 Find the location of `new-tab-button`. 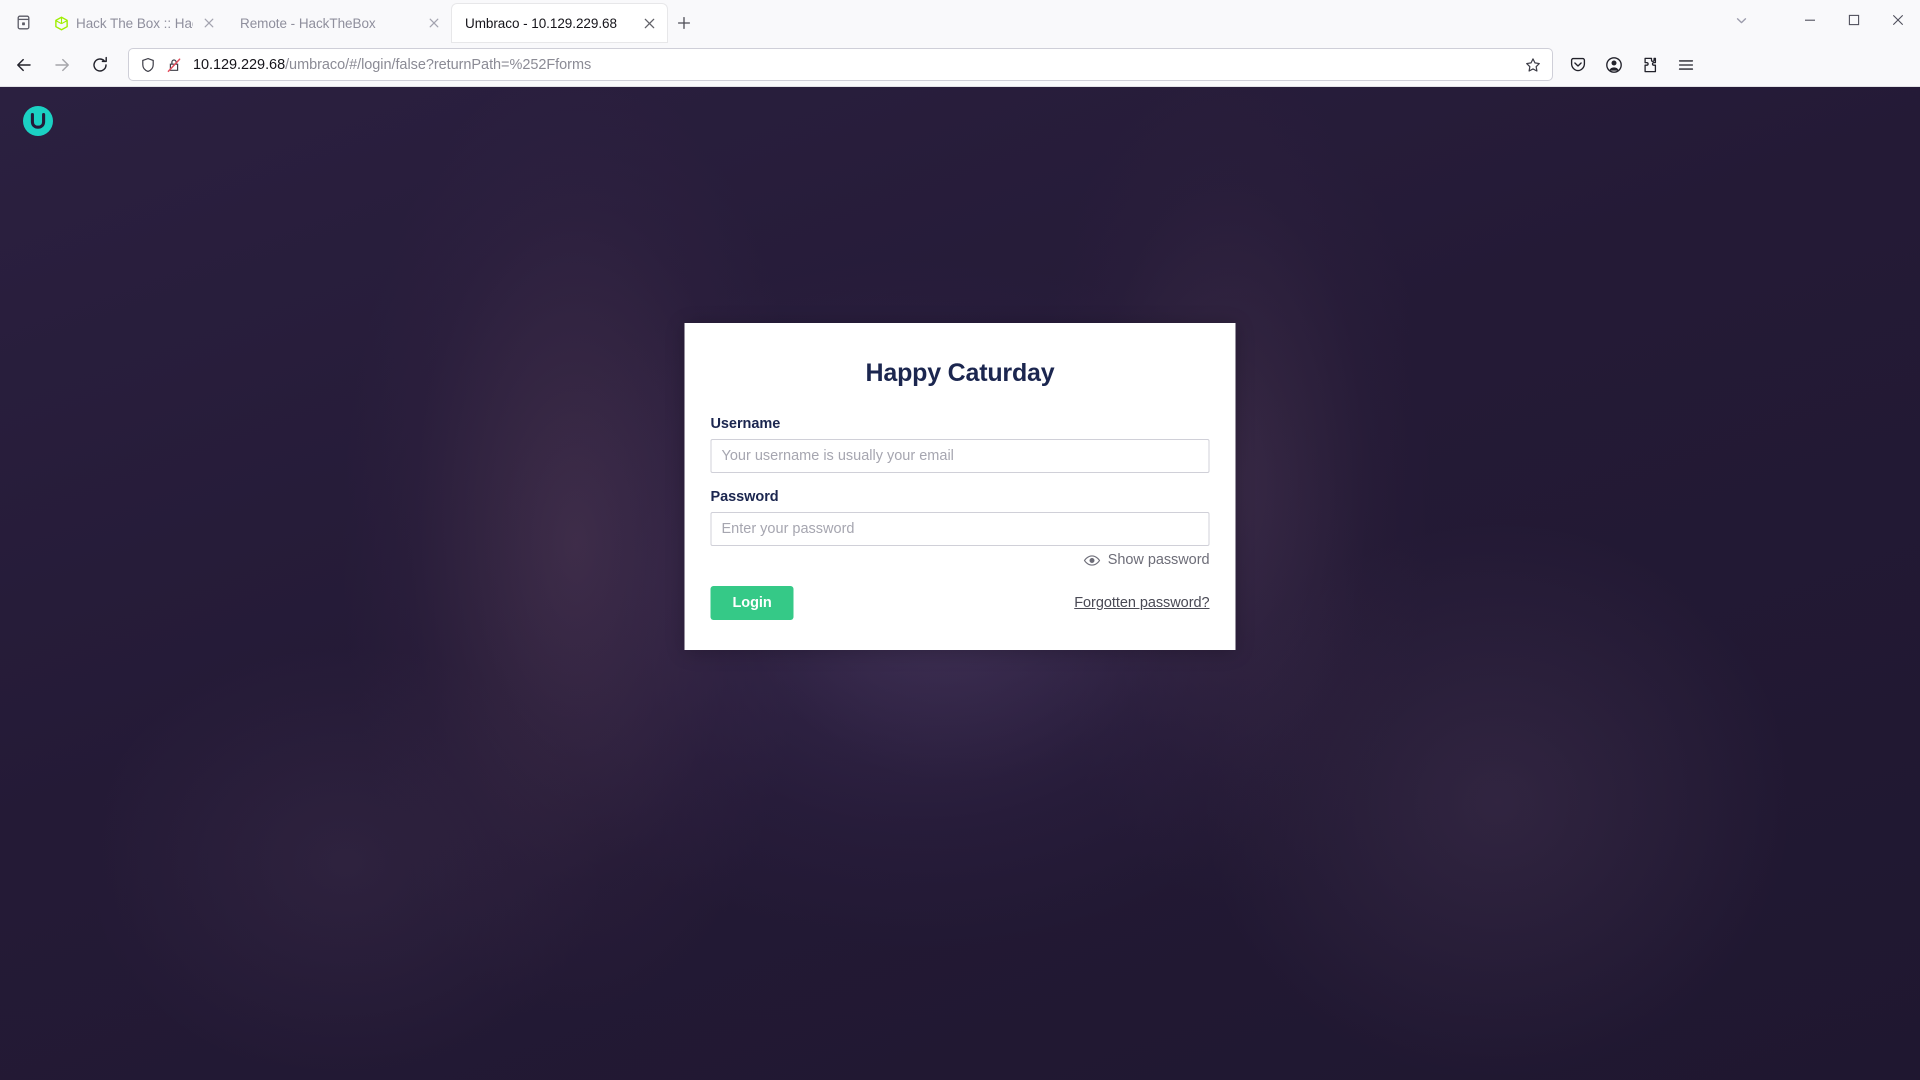

new-tab-button is located at coordinates (684, 23).